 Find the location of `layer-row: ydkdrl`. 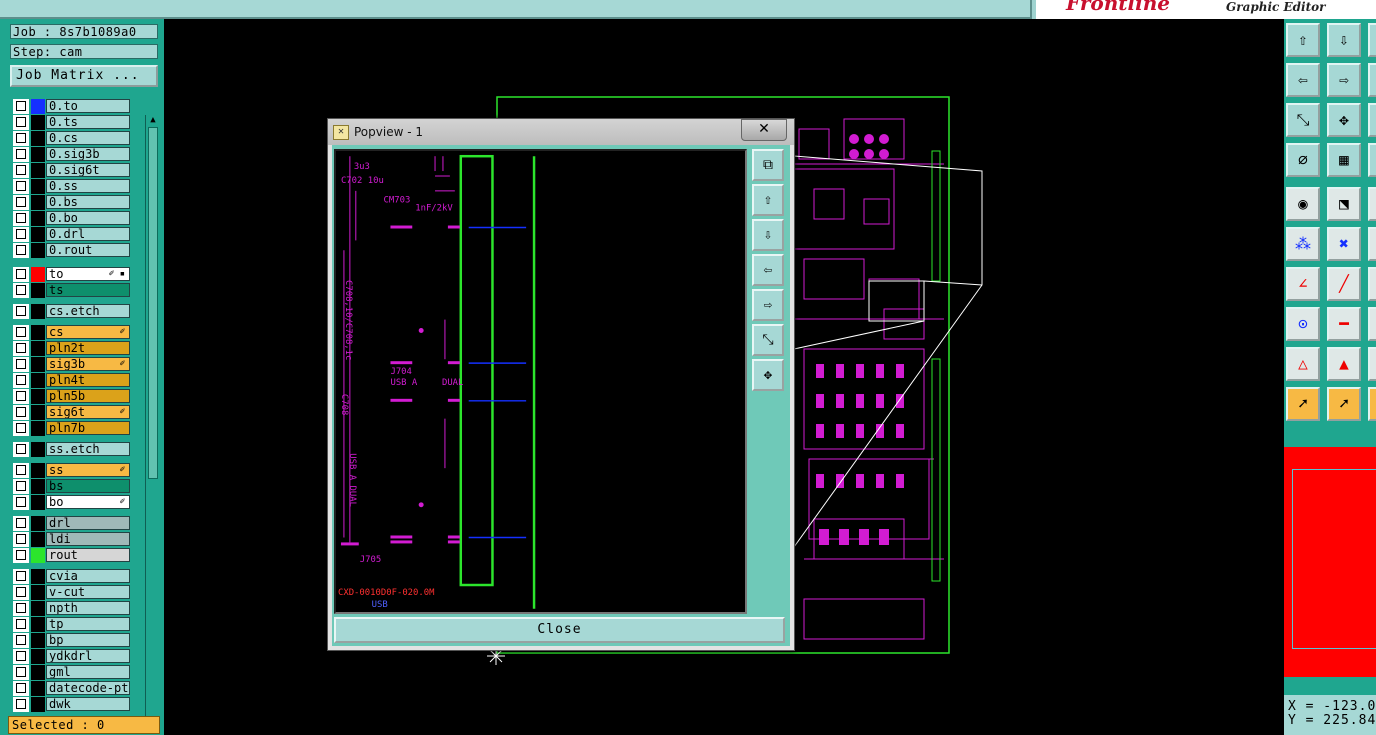

layer-row: ydkdrl is located at coordinates (71, 656).